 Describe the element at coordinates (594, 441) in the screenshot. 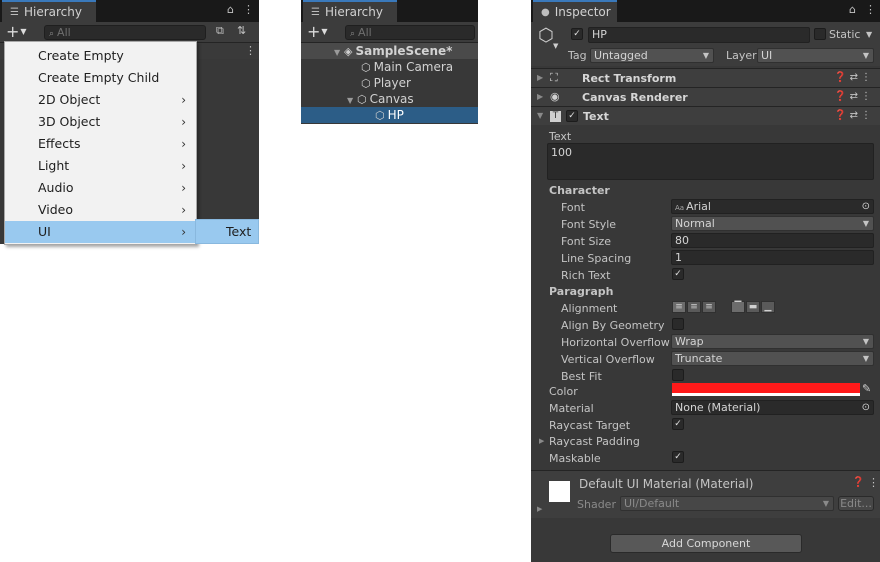

I see `raycast-padding-label: Raycast Padding` at that location.